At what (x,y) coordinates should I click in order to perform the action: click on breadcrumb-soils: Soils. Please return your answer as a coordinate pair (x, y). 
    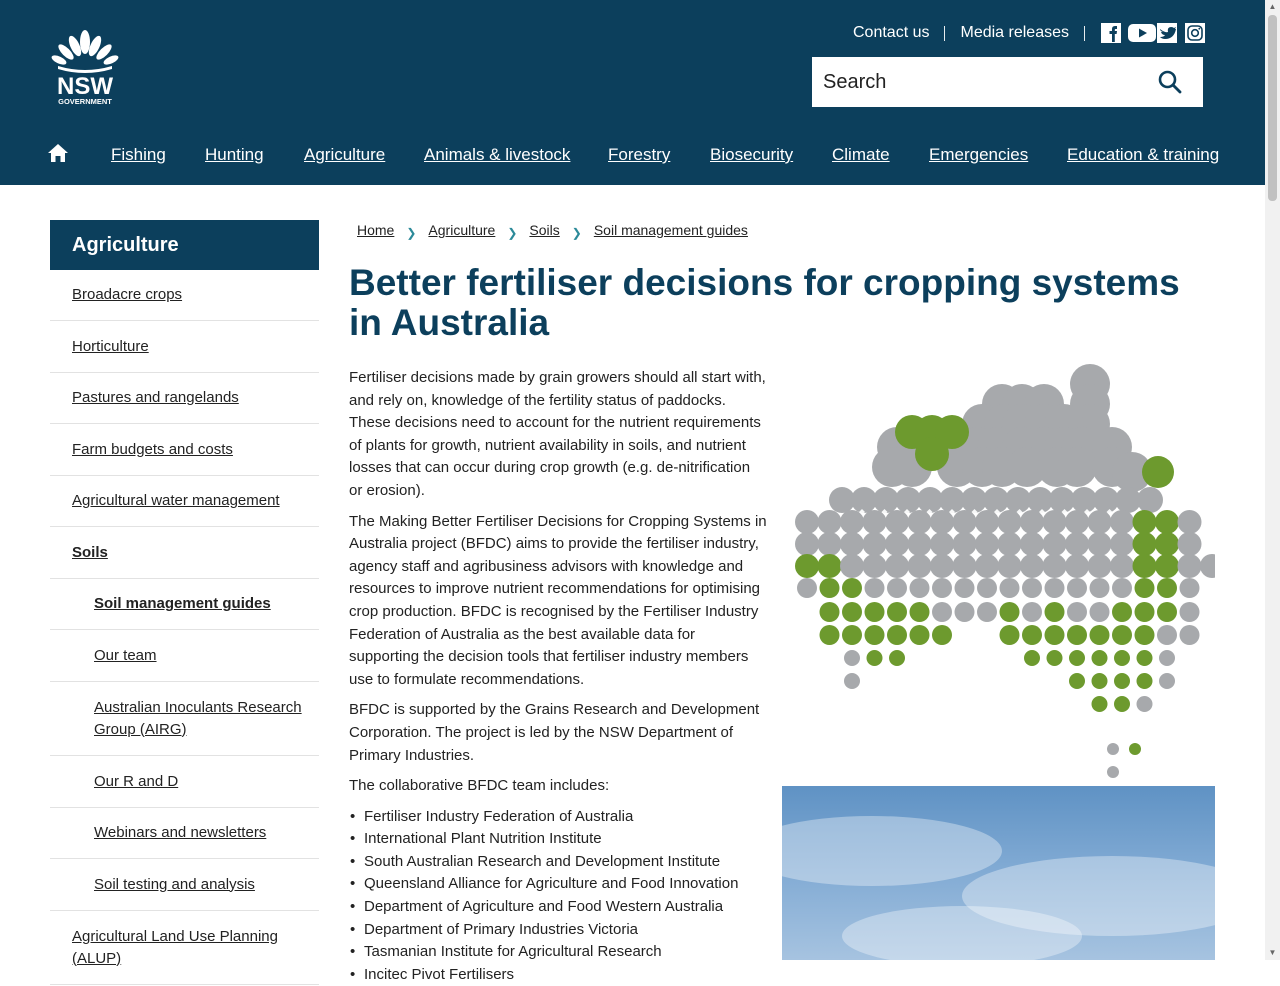
    Looking at the image, I should click on (544, 230).